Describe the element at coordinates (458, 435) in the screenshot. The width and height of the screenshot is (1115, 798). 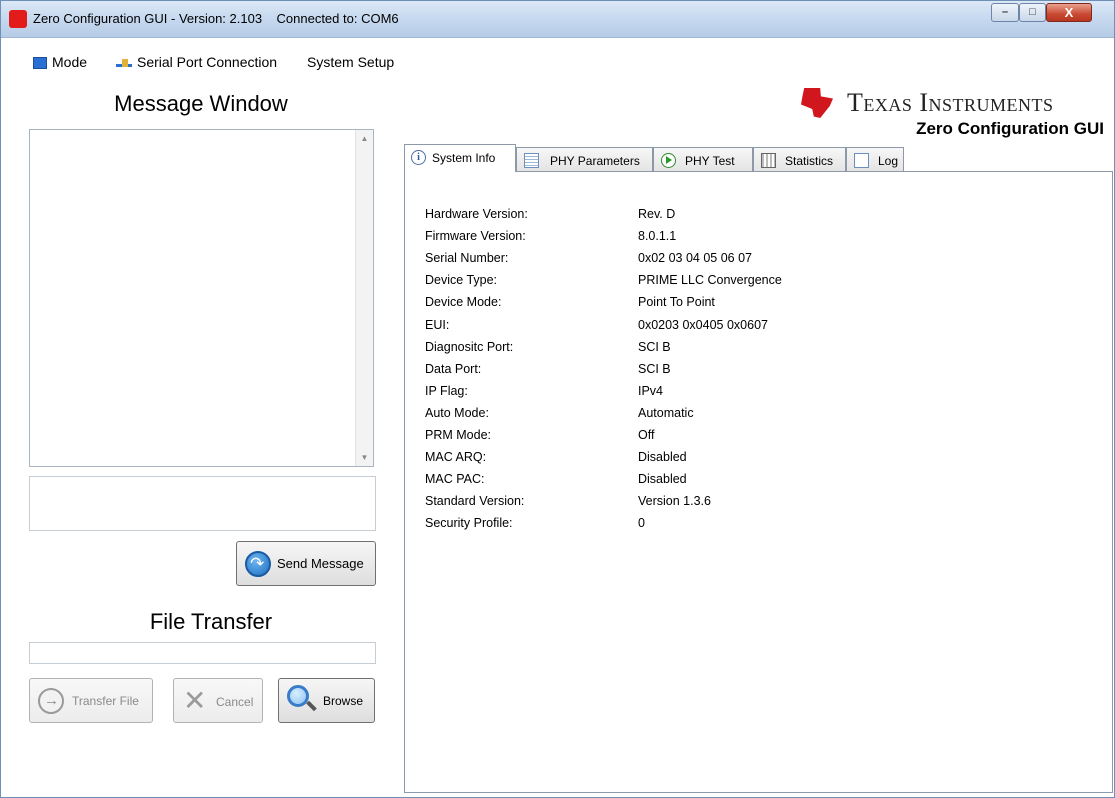
I see `info-key: PRM Mode:` at that location.